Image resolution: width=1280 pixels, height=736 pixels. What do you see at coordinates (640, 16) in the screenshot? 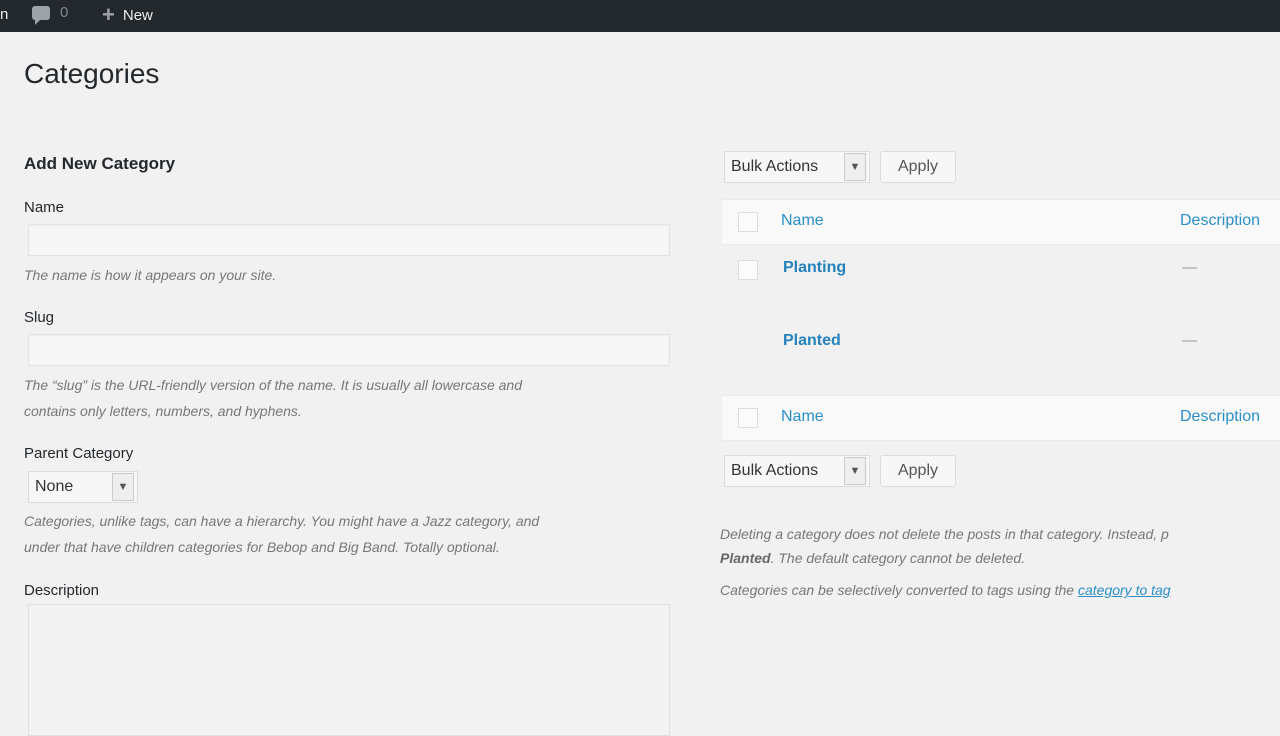
I see `admin-bar: n 0 + New` at bounding box center [640, 16].